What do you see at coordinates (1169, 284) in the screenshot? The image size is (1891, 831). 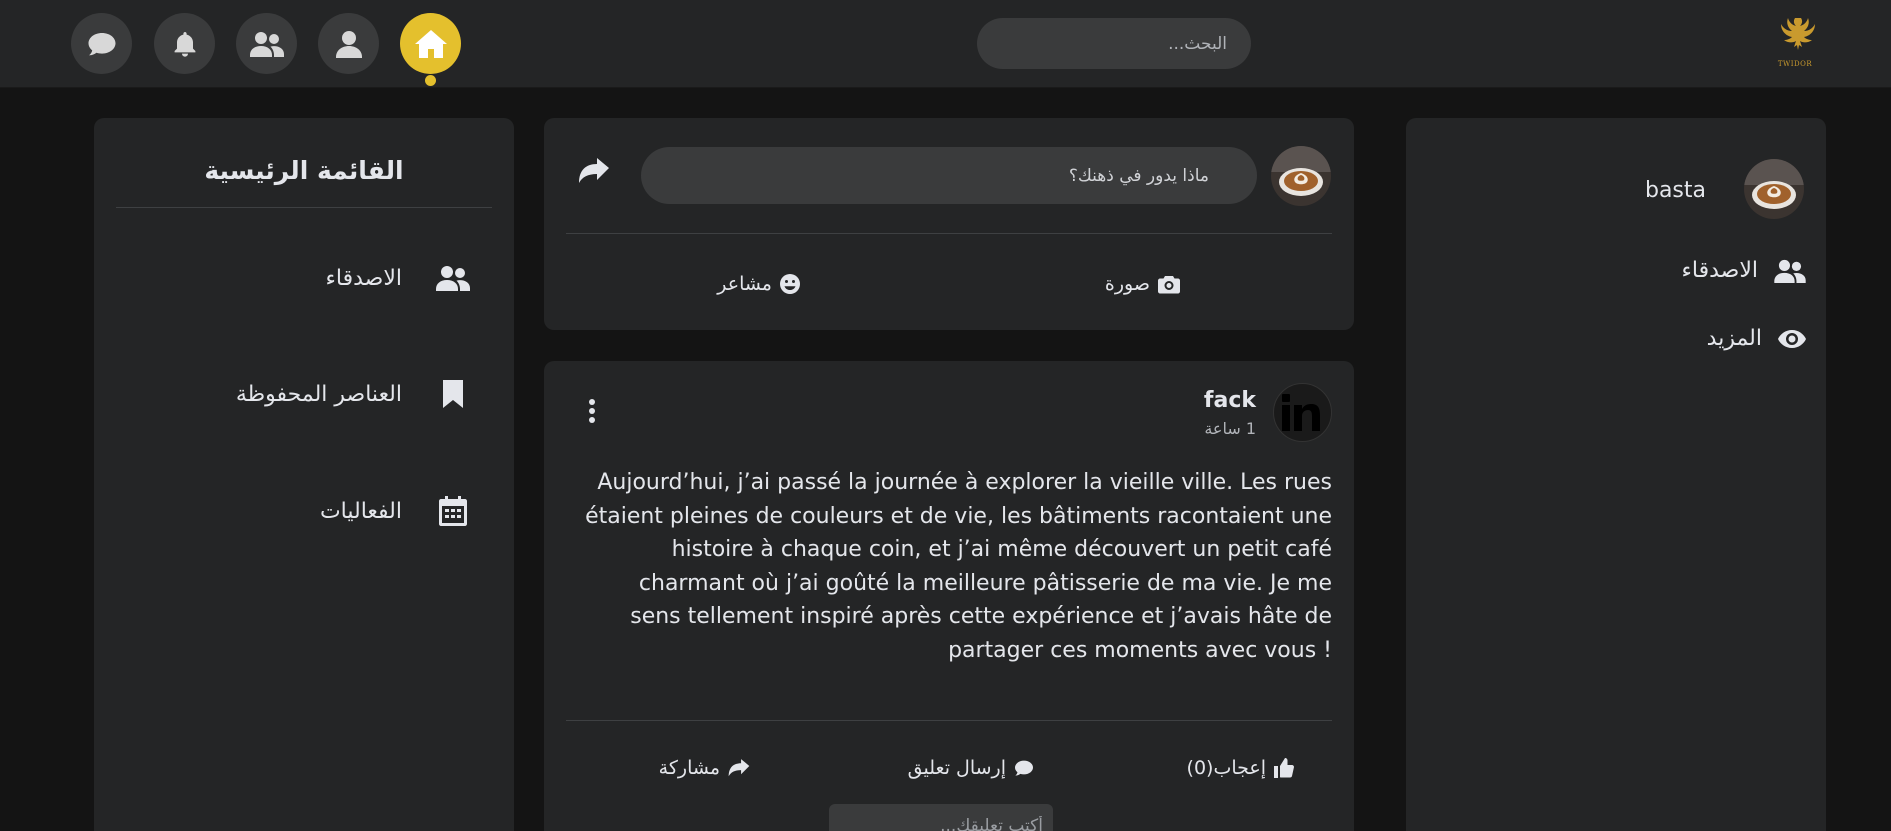 I see `camera-icon` at bounding box center [1169, 284].